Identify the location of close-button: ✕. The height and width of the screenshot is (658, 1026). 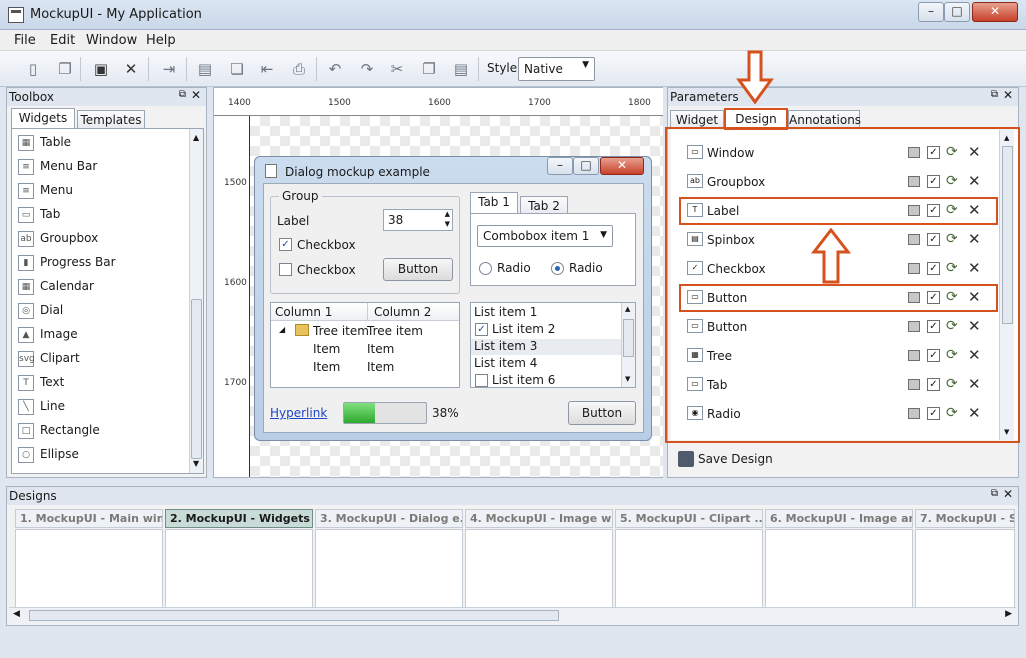
(995, 12).